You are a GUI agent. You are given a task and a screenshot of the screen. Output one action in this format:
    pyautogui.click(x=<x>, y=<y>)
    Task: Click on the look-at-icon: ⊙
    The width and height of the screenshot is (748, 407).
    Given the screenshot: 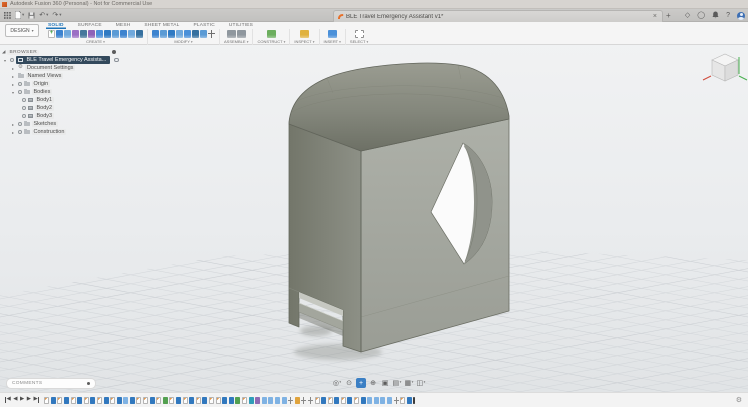 What is the action you would take?
    pyautogui.click(x=349, y=383)
    